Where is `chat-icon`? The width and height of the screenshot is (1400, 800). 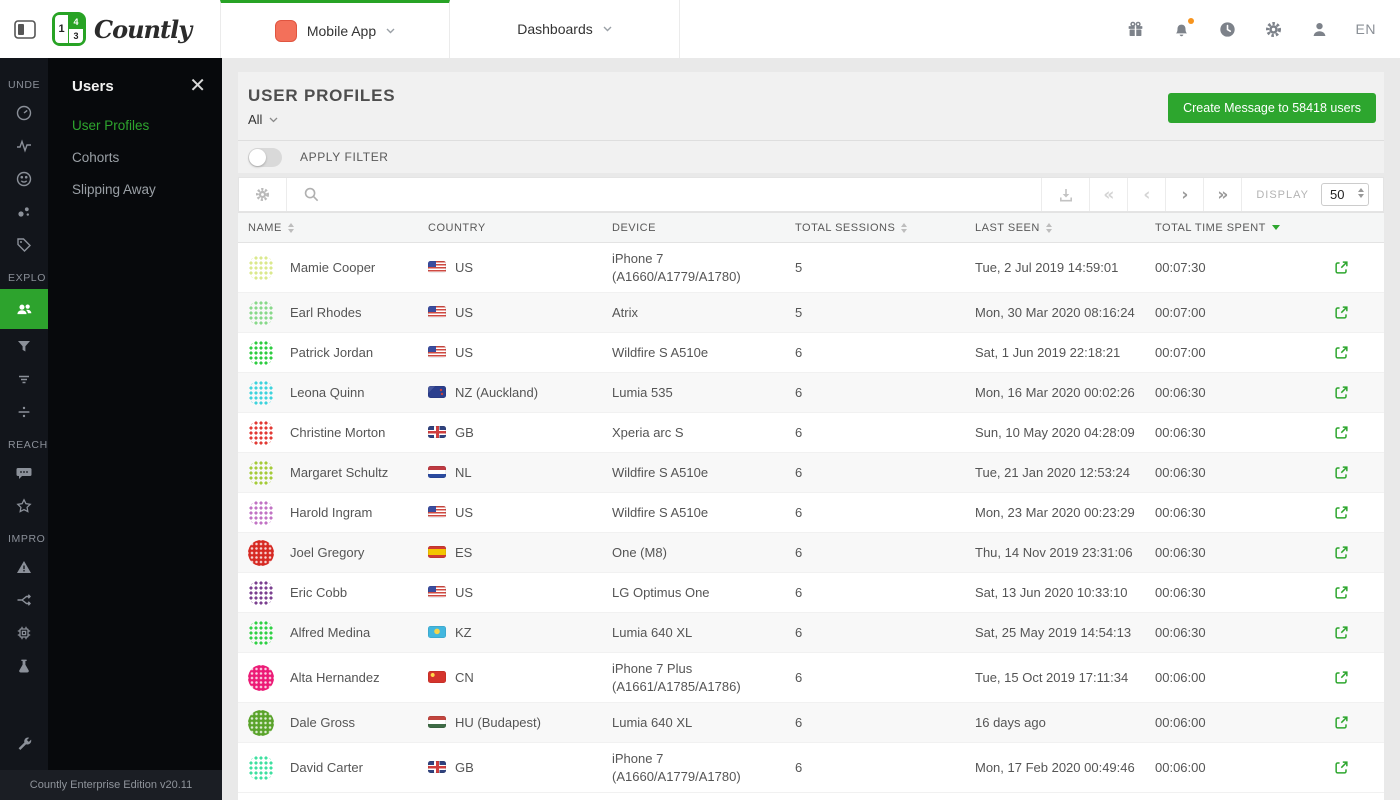 chat-icon is located at coordinates (24, 472).